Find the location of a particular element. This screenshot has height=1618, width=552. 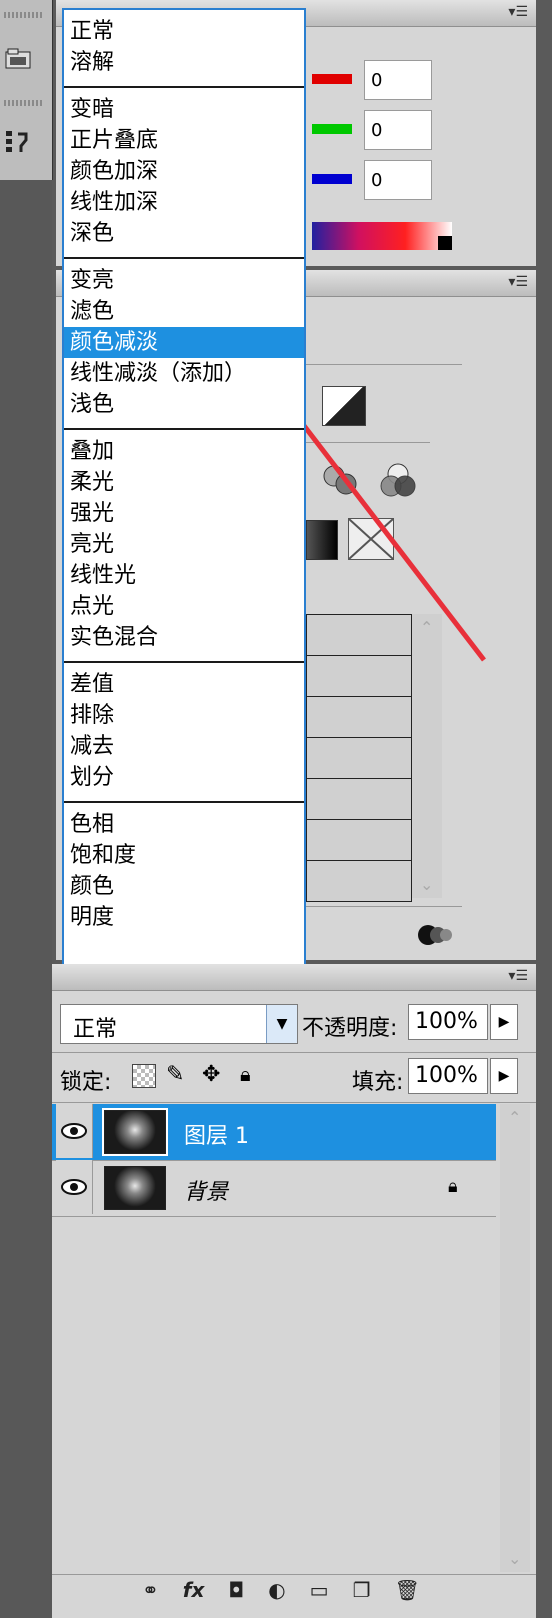

blend-group: 变亮 滤色 颜色减淡 线性减淡（添加） 浅色 is located at coordinates (184, 344).